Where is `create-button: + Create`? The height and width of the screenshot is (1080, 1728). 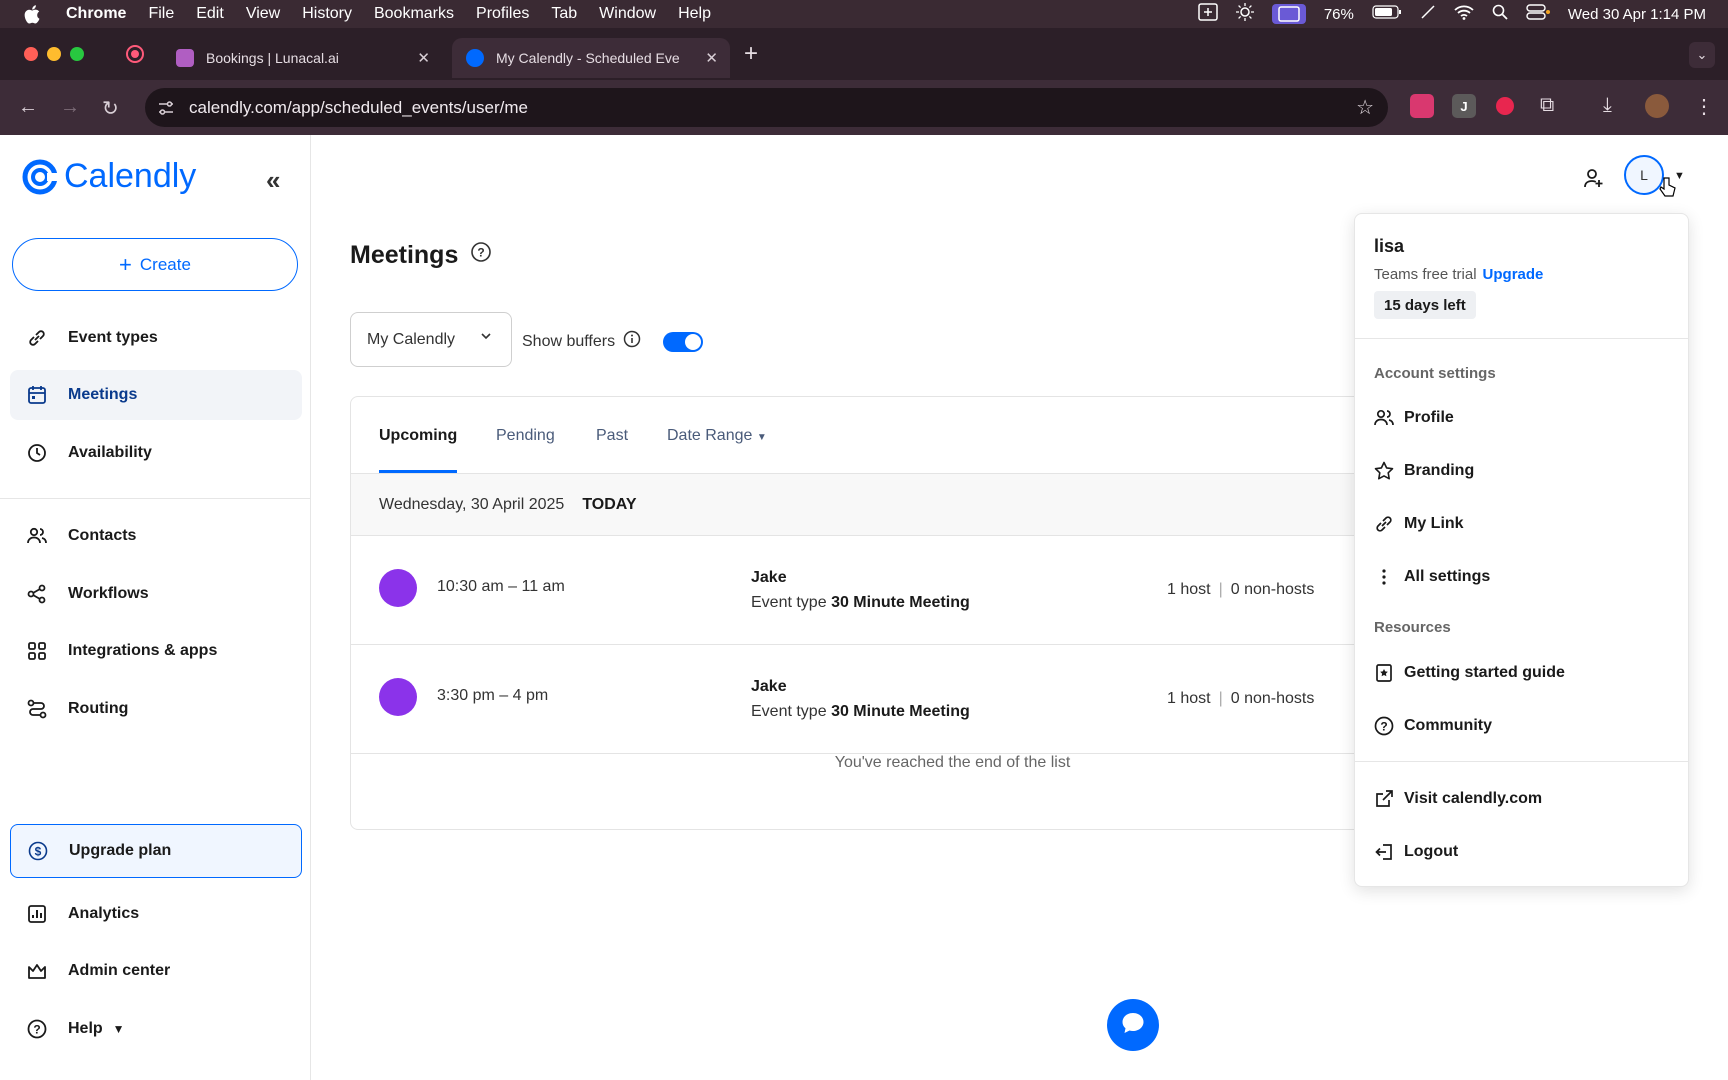 create-button: + Create is located at coordinates (155, 264).